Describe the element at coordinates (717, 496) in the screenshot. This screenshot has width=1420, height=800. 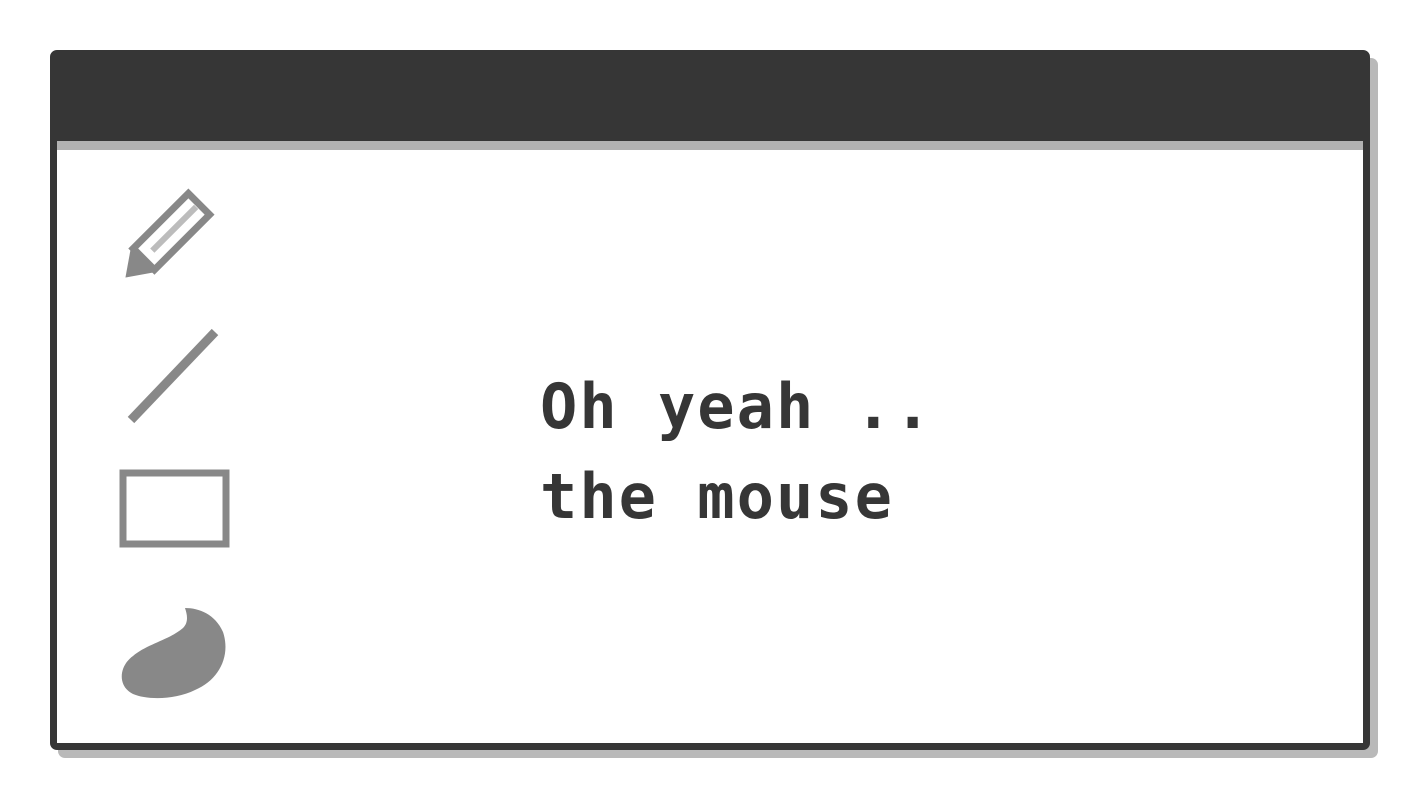
I see `canvas-text-line-2: the mouse` at that location.